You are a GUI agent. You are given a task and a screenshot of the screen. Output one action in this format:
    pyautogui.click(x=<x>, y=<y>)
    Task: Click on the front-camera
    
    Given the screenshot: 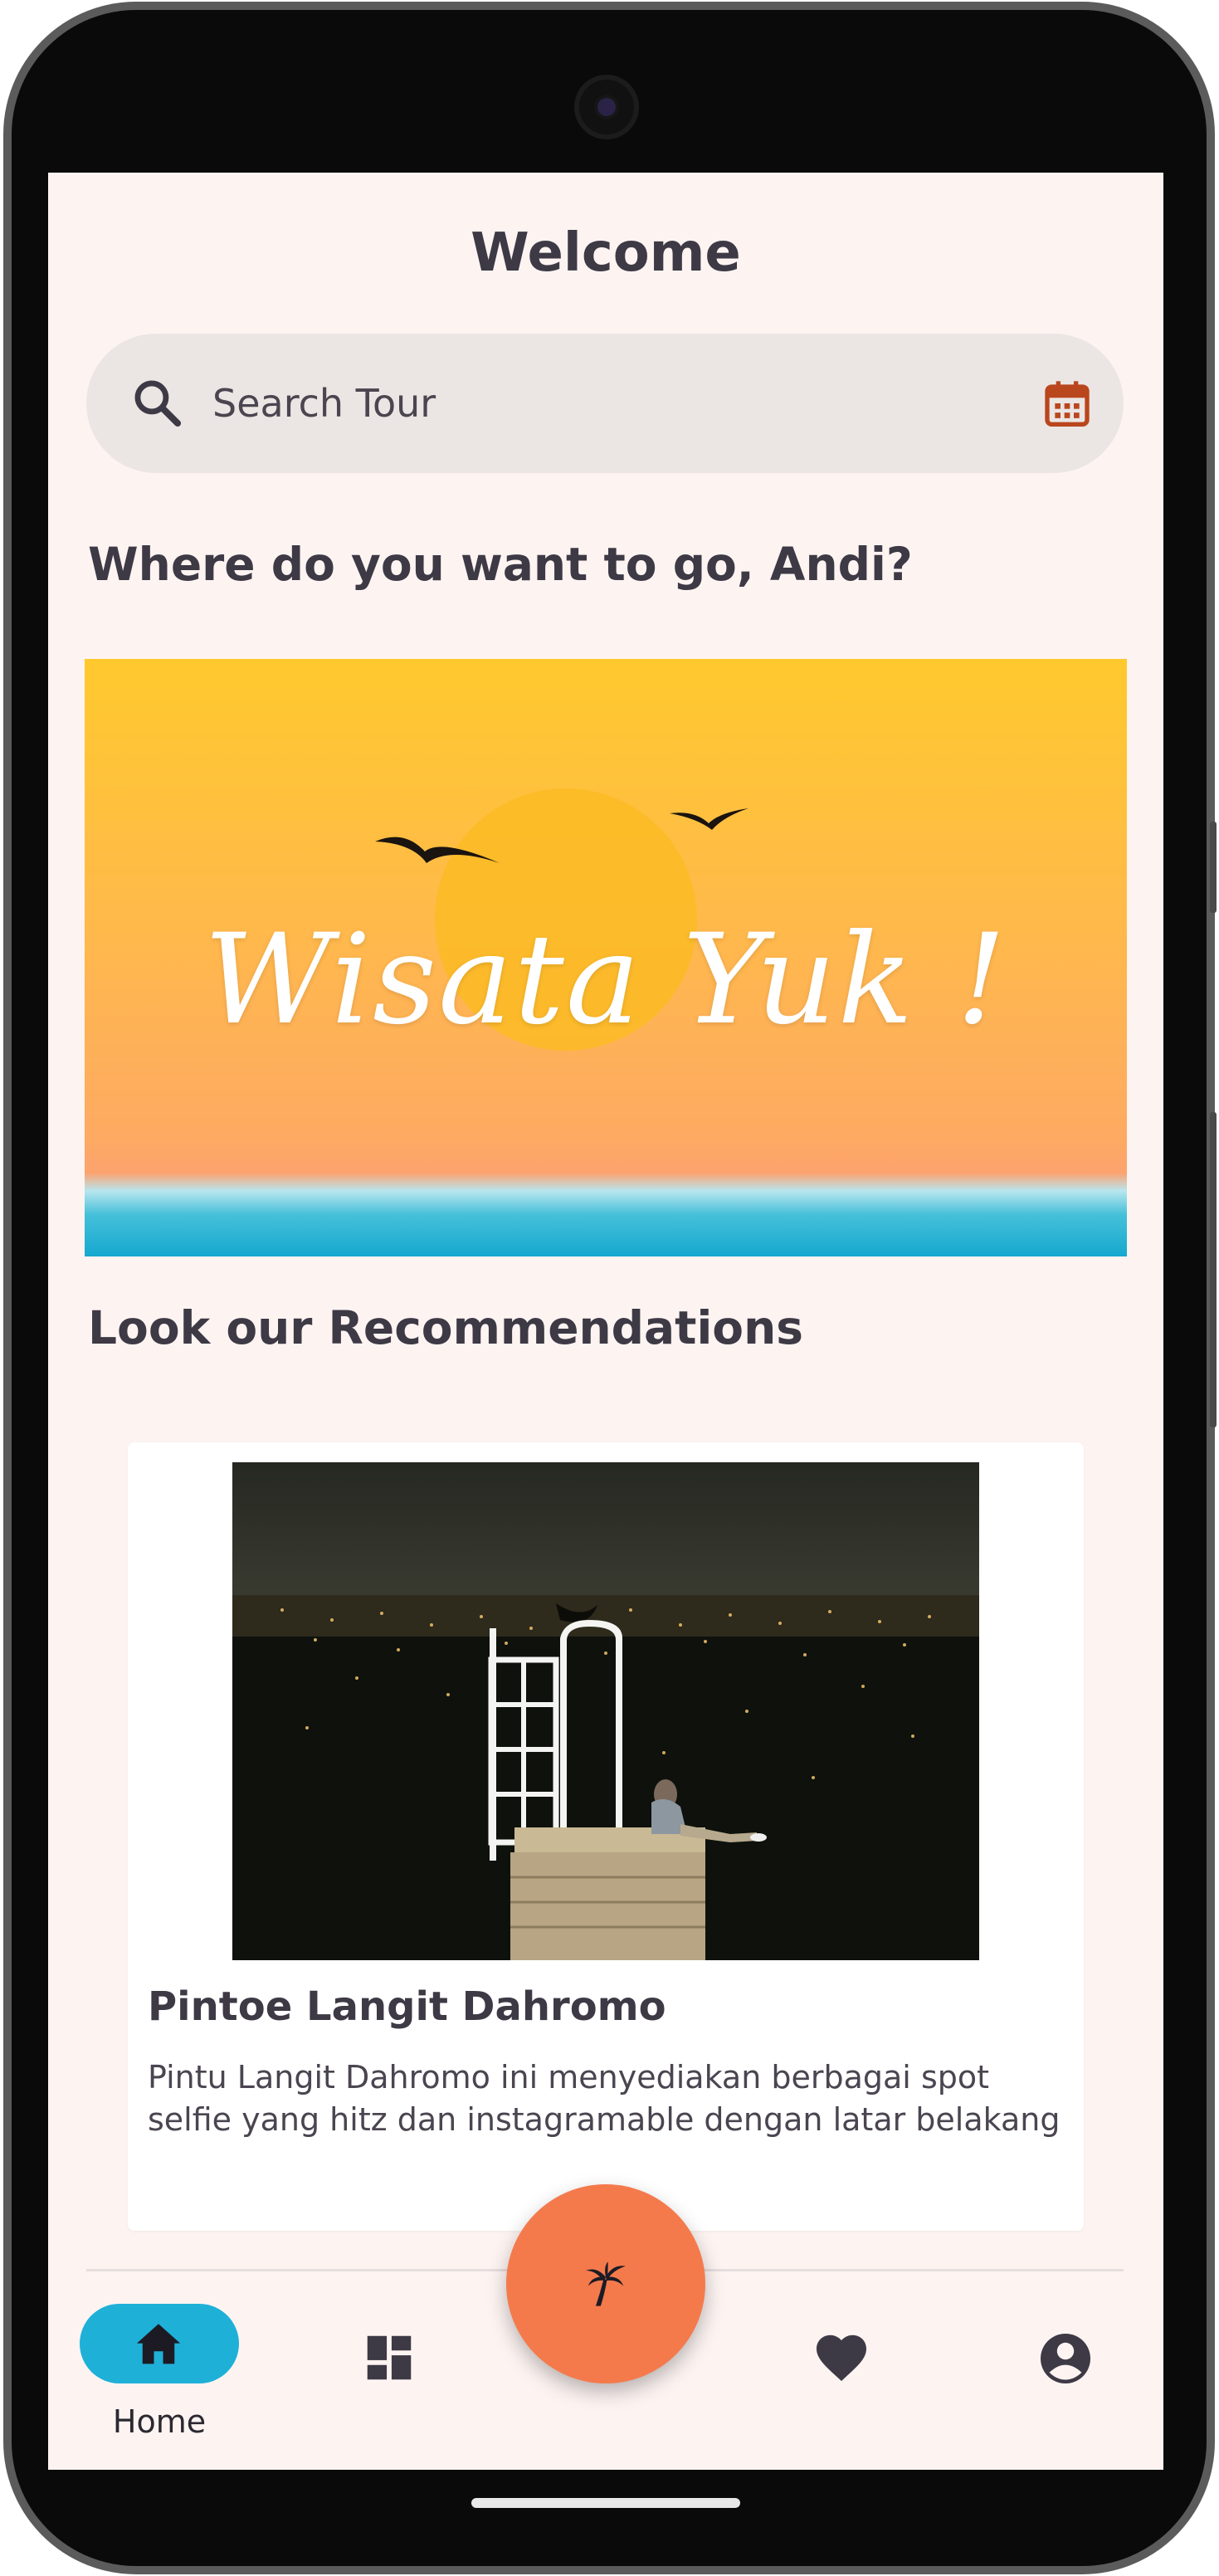 What is the action you would take?
    pyautogui.click(x=607, y=107)
    